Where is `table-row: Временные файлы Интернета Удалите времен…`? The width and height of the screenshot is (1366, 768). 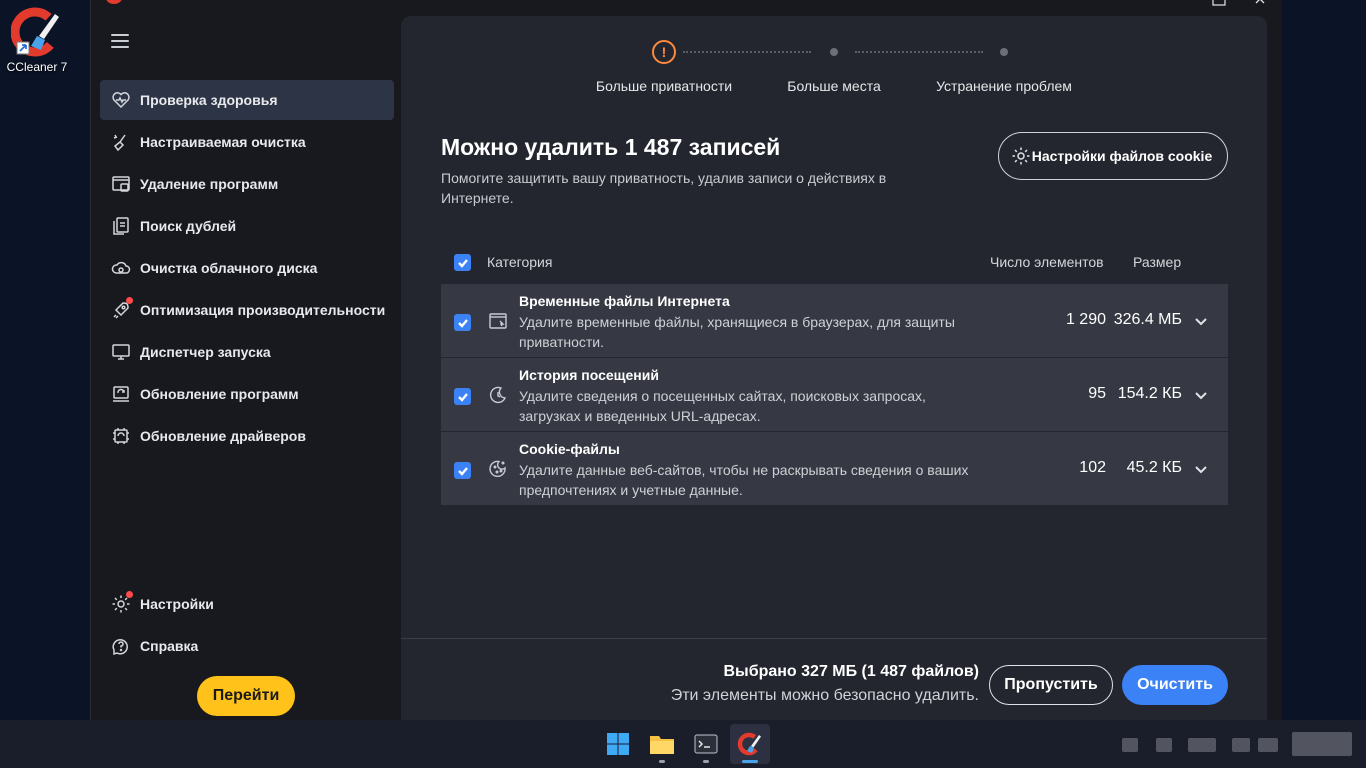 table-row: Временные файлы Интернета Удалите времен… is located at coordinates (834, 321).